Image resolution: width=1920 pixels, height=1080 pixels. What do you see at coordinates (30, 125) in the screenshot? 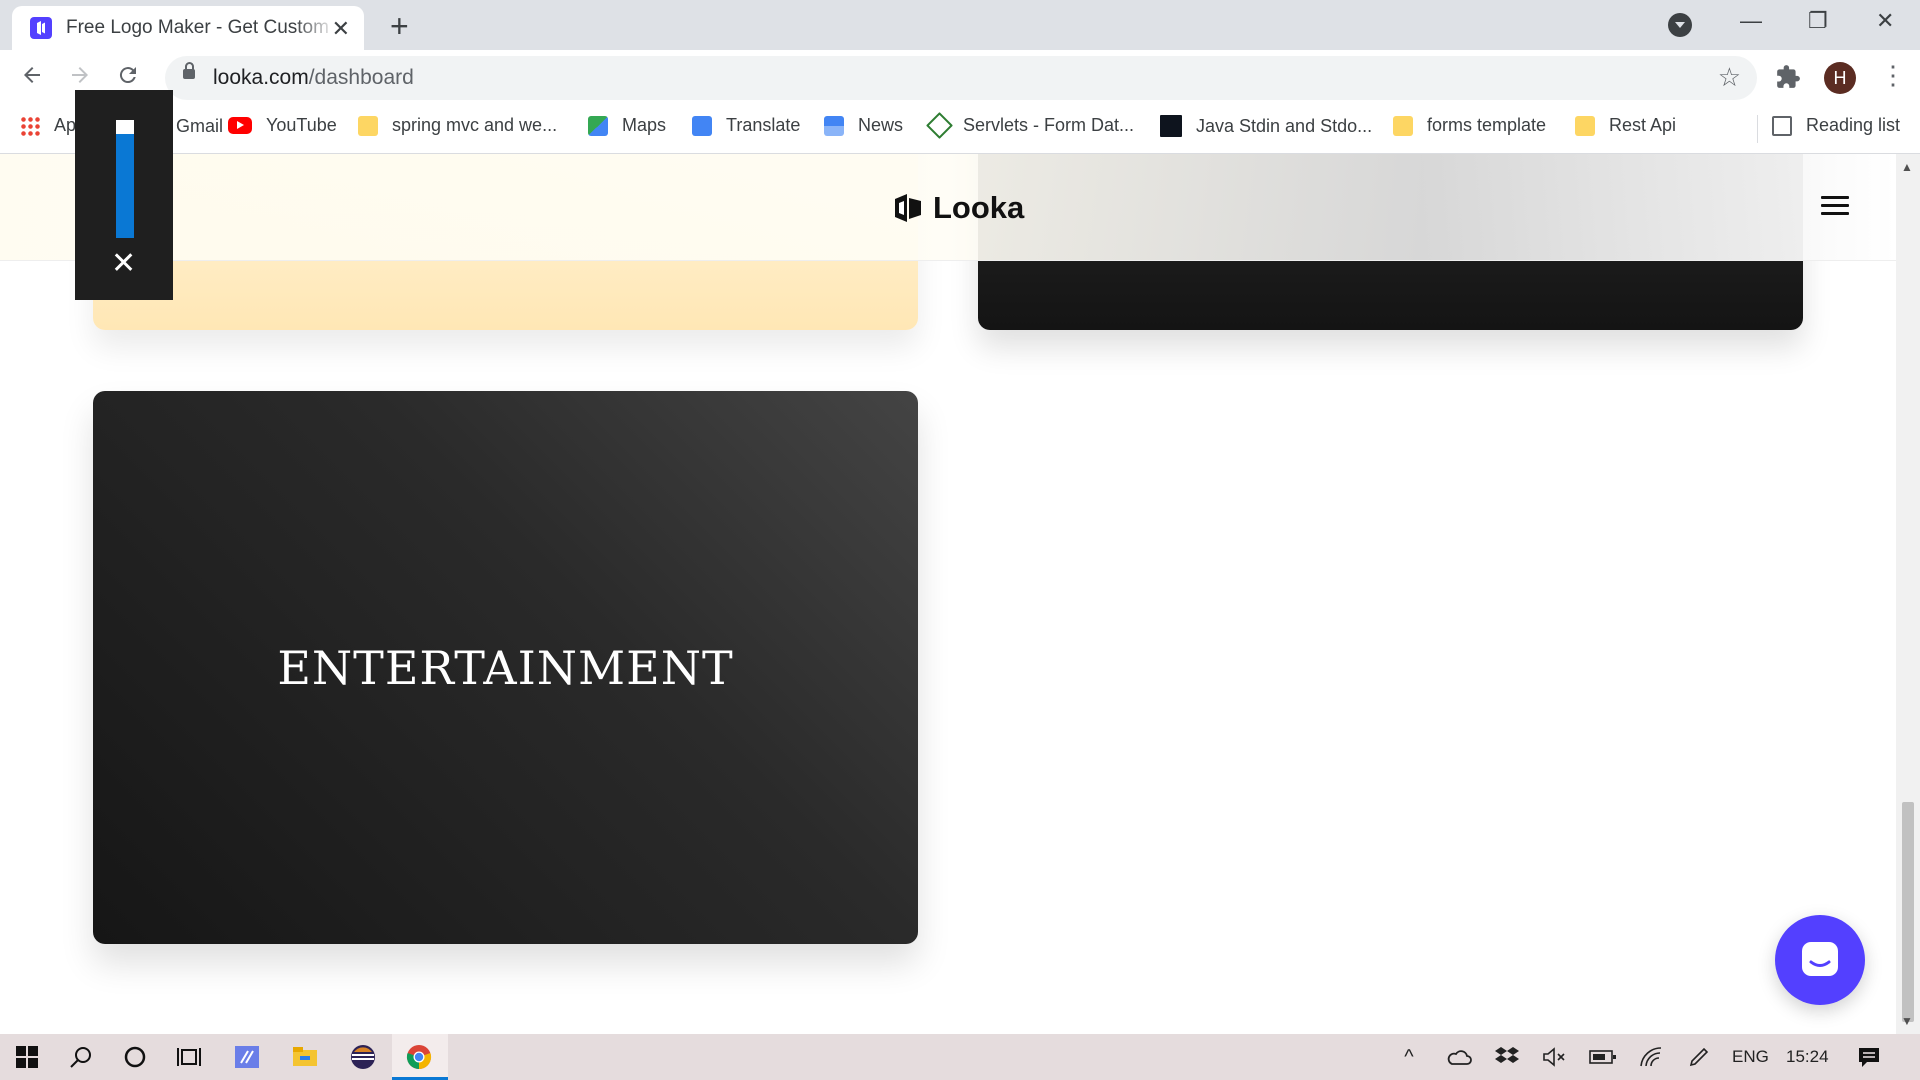
I see `apps-grid-icon` at bounding box center [30, 125].